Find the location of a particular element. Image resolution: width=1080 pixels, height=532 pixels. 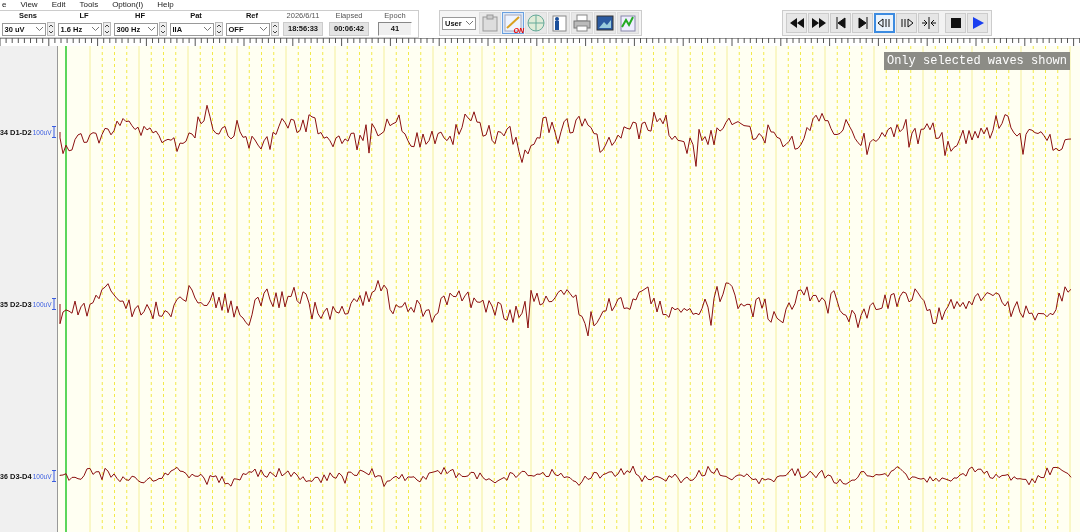

fit-icon is located at coordinates (928, 23).